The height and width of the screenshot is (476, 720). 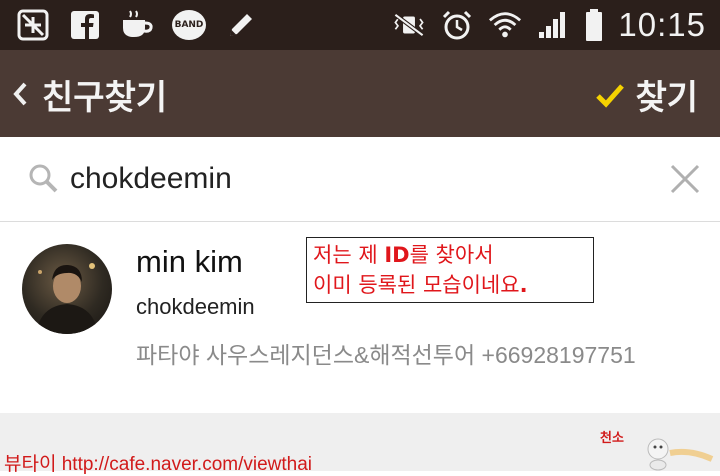 I want to click on footer: 뷰타이 http://cafe.naver.com/viewthai 천소, so click(x=360, y=444).